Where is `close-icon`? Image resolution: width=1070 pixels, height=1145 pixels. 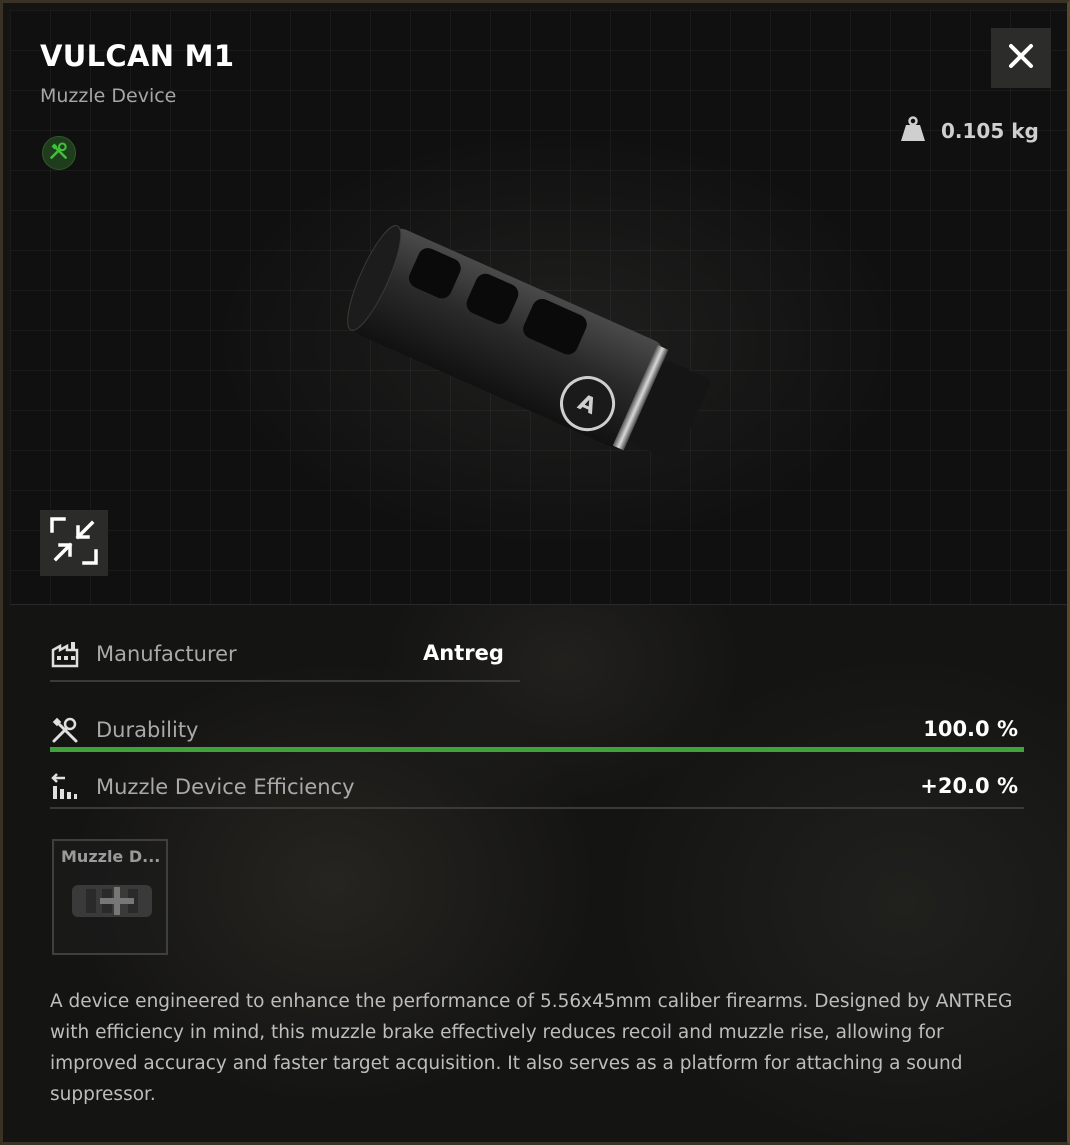 close-icon is located at coordinates (1021, 58).